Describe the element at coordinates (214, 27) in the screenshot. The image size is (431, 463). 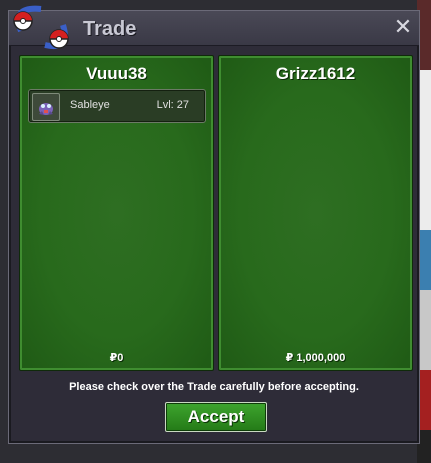
I see `window-titlebar: Trade ✕` at that location.